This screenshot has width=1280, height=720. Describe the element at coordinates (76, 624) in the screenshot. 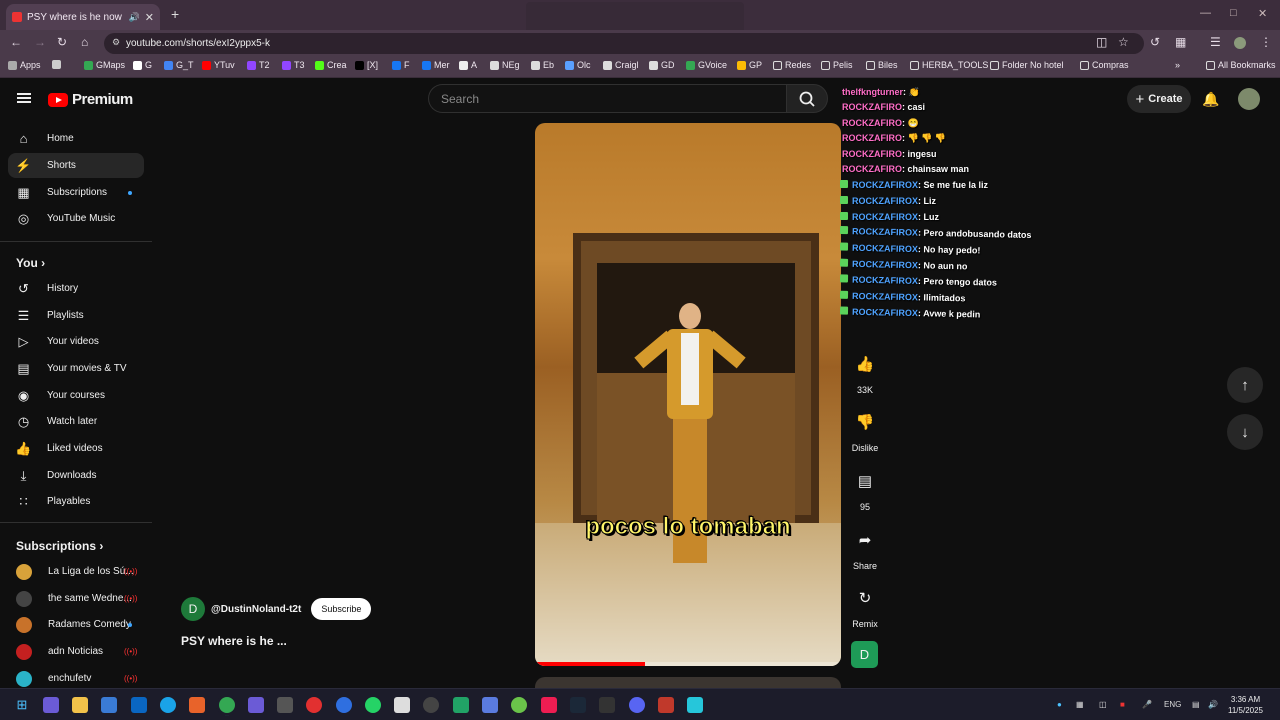

I see `sidebar-sub-radames-comedy: Radames Comedy` at that location.